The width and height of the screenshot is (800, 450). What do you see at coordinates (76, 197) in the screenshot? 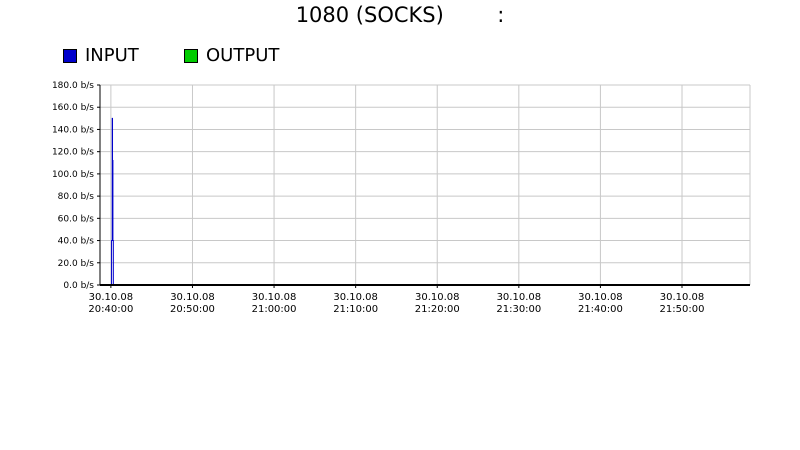
I see `y-tick-label: 80.0 b/s` at bounding box center [76, 197].